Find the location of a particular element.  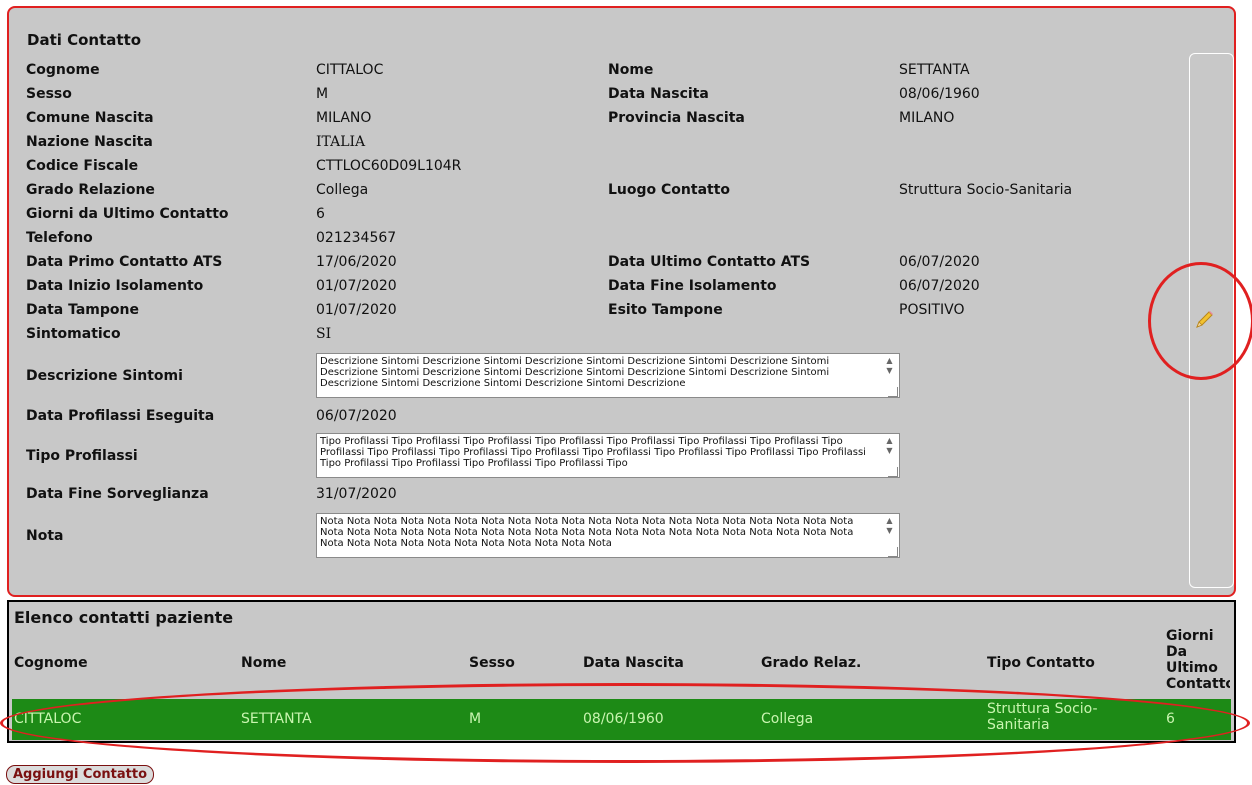

column-header: Tipo Contatto is located at coordinates (1041, 663).